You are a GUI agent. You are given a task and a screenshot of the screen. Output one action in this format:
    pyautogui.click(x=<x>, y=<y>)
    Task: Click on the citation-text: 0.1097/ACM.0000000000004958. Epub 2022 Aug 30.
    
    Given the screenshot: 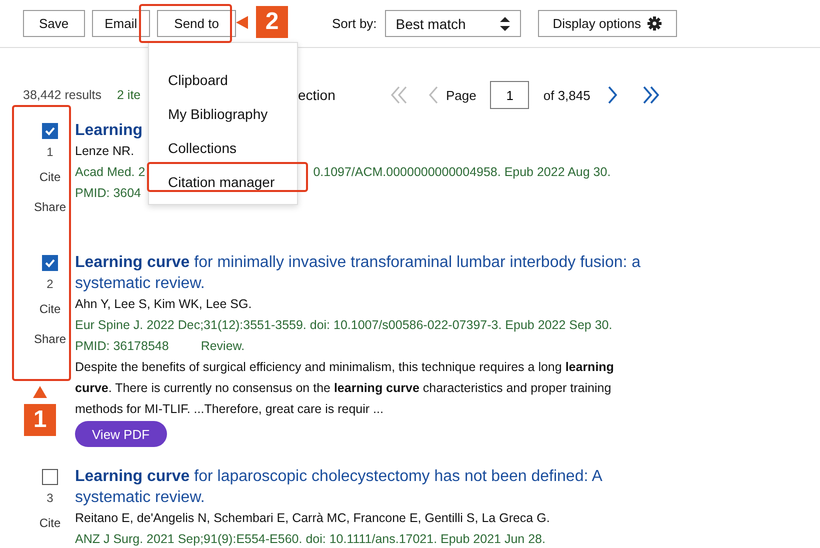 What is the action you would take?
    pyautogui.click(x=462, y=172)
    